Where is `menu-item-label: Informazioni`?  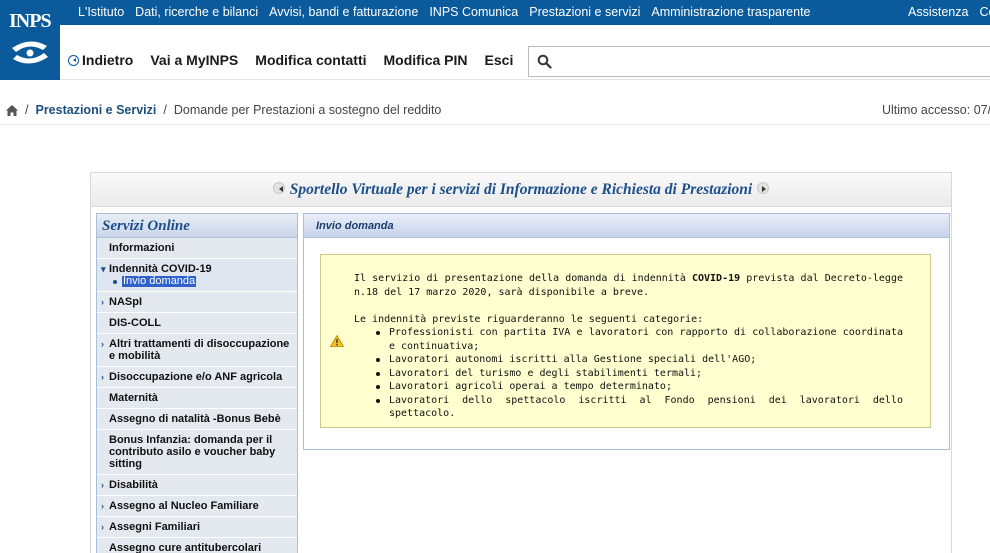 menu-item-label: Informazioni is located at coordinates (142, 248).